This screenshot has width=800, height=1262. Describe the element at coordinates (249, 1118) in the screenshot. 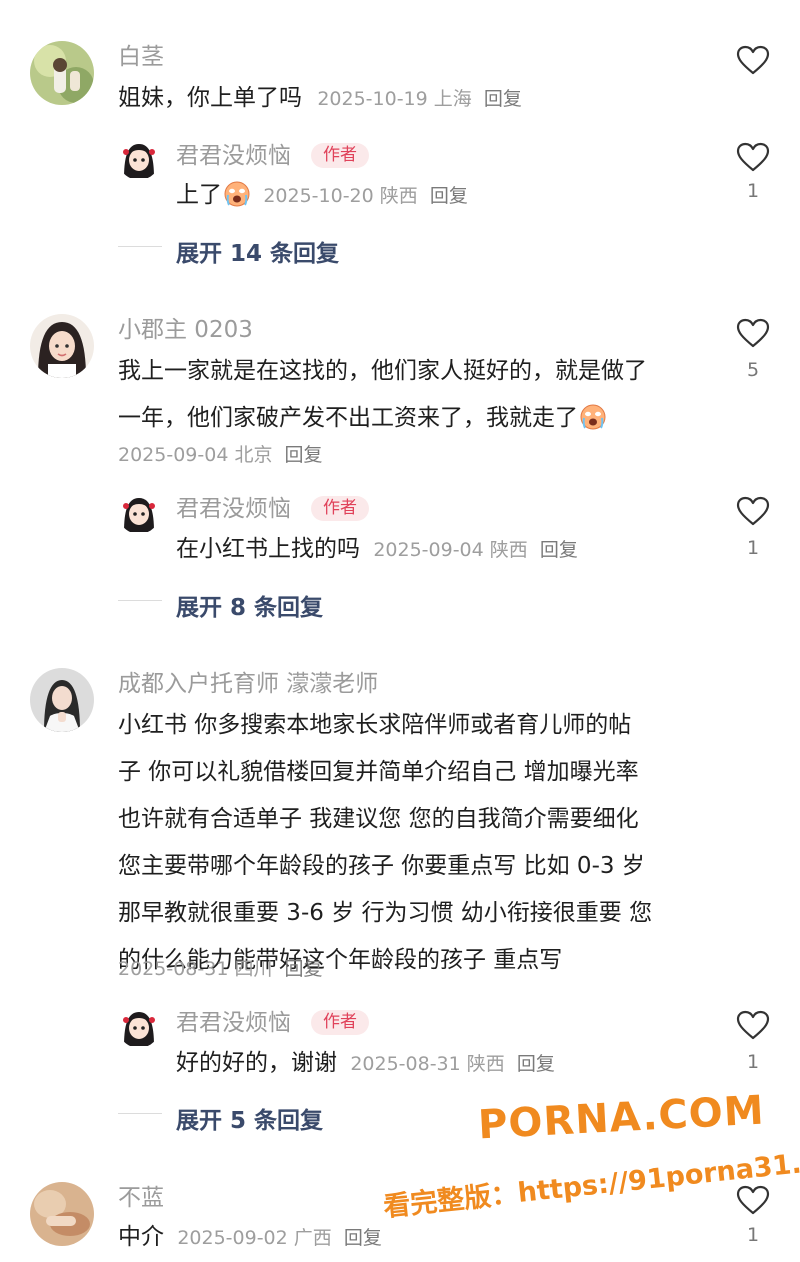

I see `expand-replies-button: 展开 5 条回复` at that location.